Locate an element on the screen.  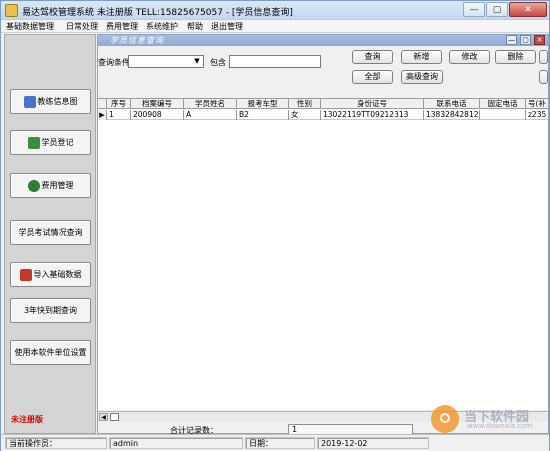
exam-query-label: 学员考试情况查询 is located at coordinates (50, 232).